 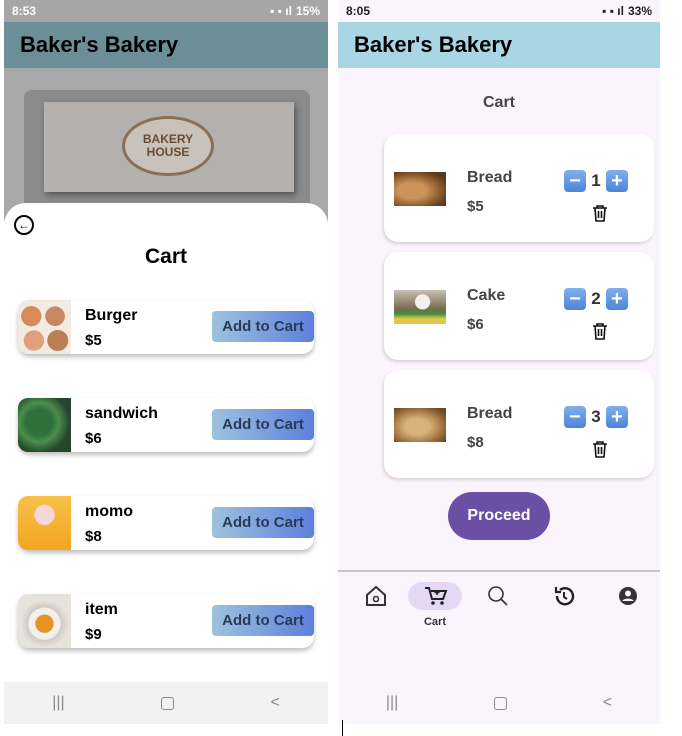 What do you see at coordinates (93, 340) in the screenshot?
I see `item-price: $5` at bounding box center [93, 340].